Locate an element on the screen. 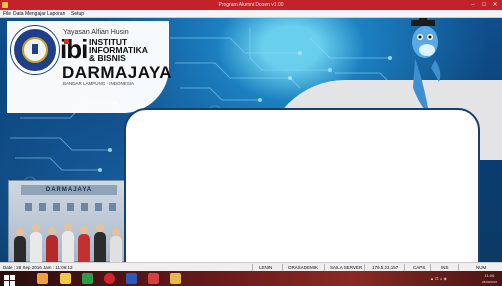  green-app-icon is located at coordinates (87, 278).